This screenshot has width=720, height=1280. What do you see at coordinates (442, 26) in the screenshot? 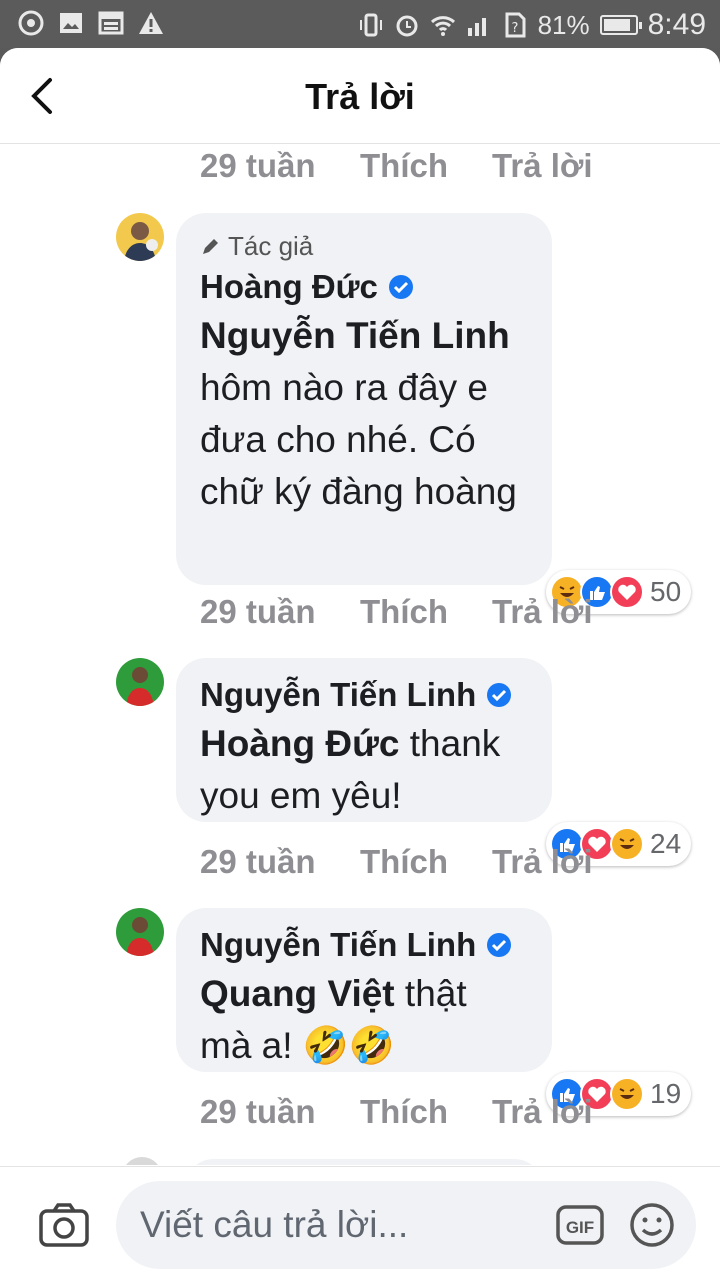
I see `wifi-icon` at bounding box center [442, 26].